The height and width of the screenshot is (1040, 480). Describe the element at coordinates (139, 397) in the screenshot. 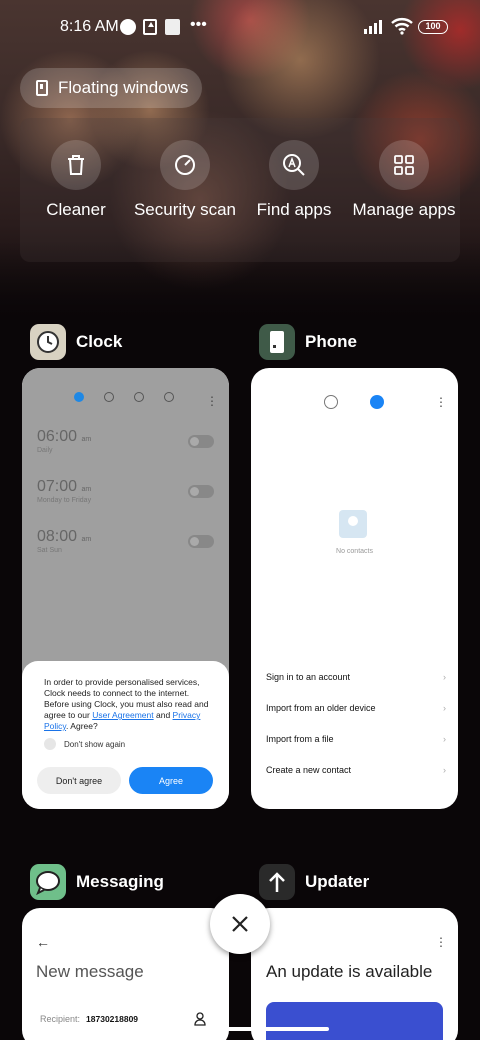

I see `stopwatch-tab-icon` at that location.